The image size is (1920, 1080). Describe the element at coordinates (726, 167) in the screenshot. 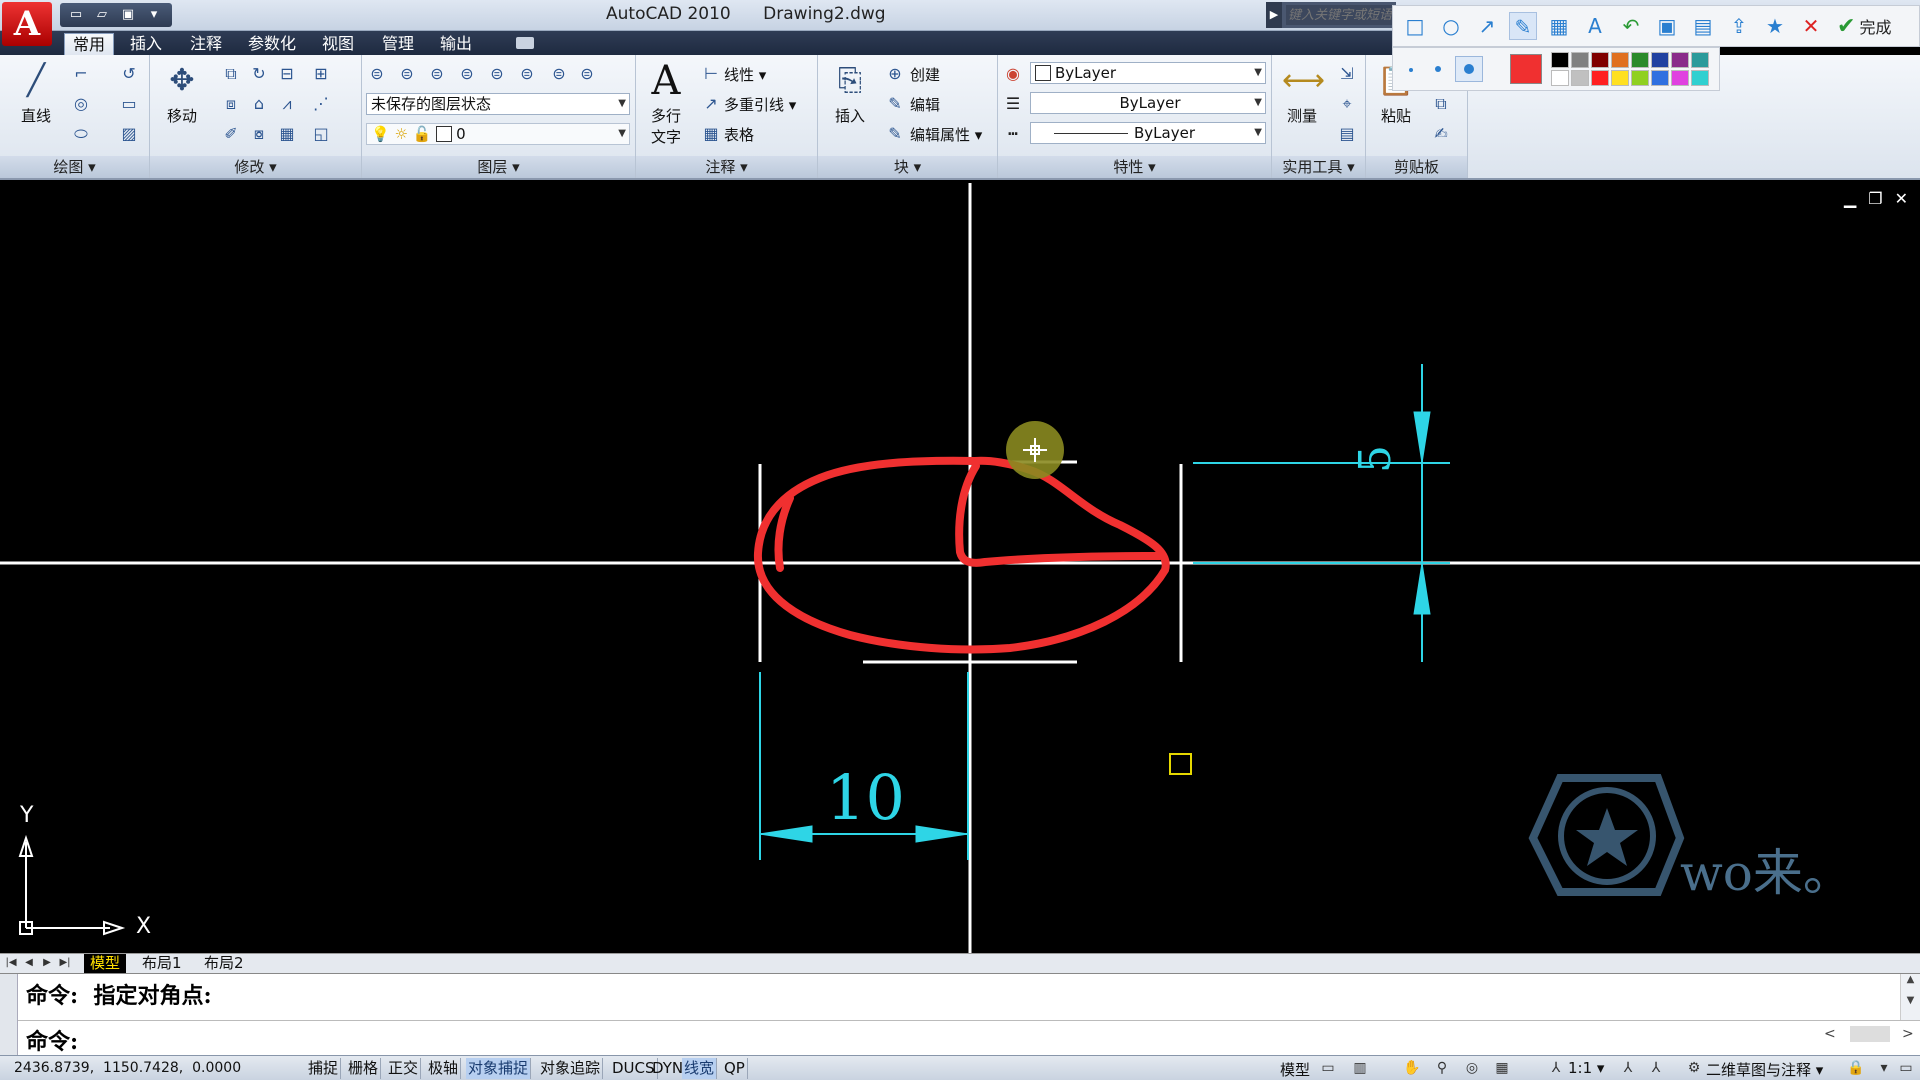

I see `panel-annotation-title: 注释 ▾` at that location.